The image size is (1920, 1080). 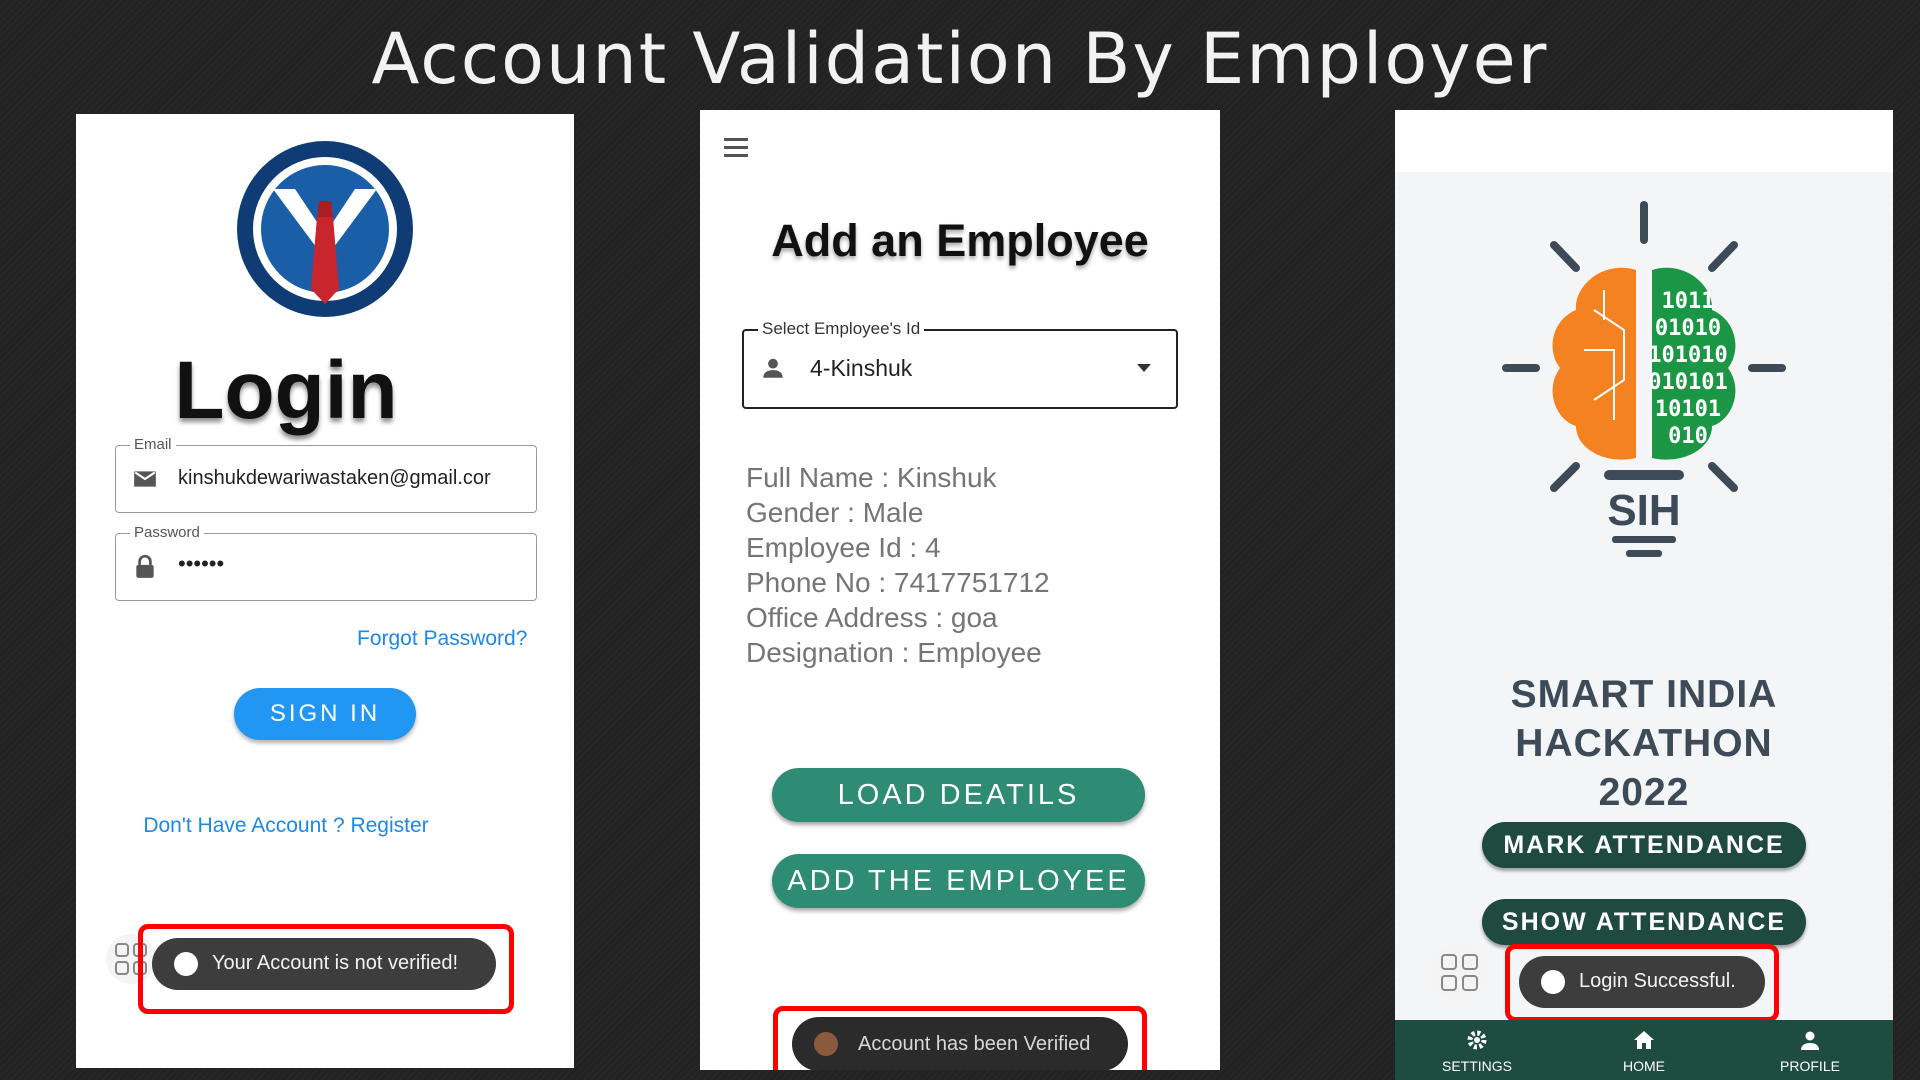 I want to click on nav-home: HOME, so click(x=1644, y=1050).